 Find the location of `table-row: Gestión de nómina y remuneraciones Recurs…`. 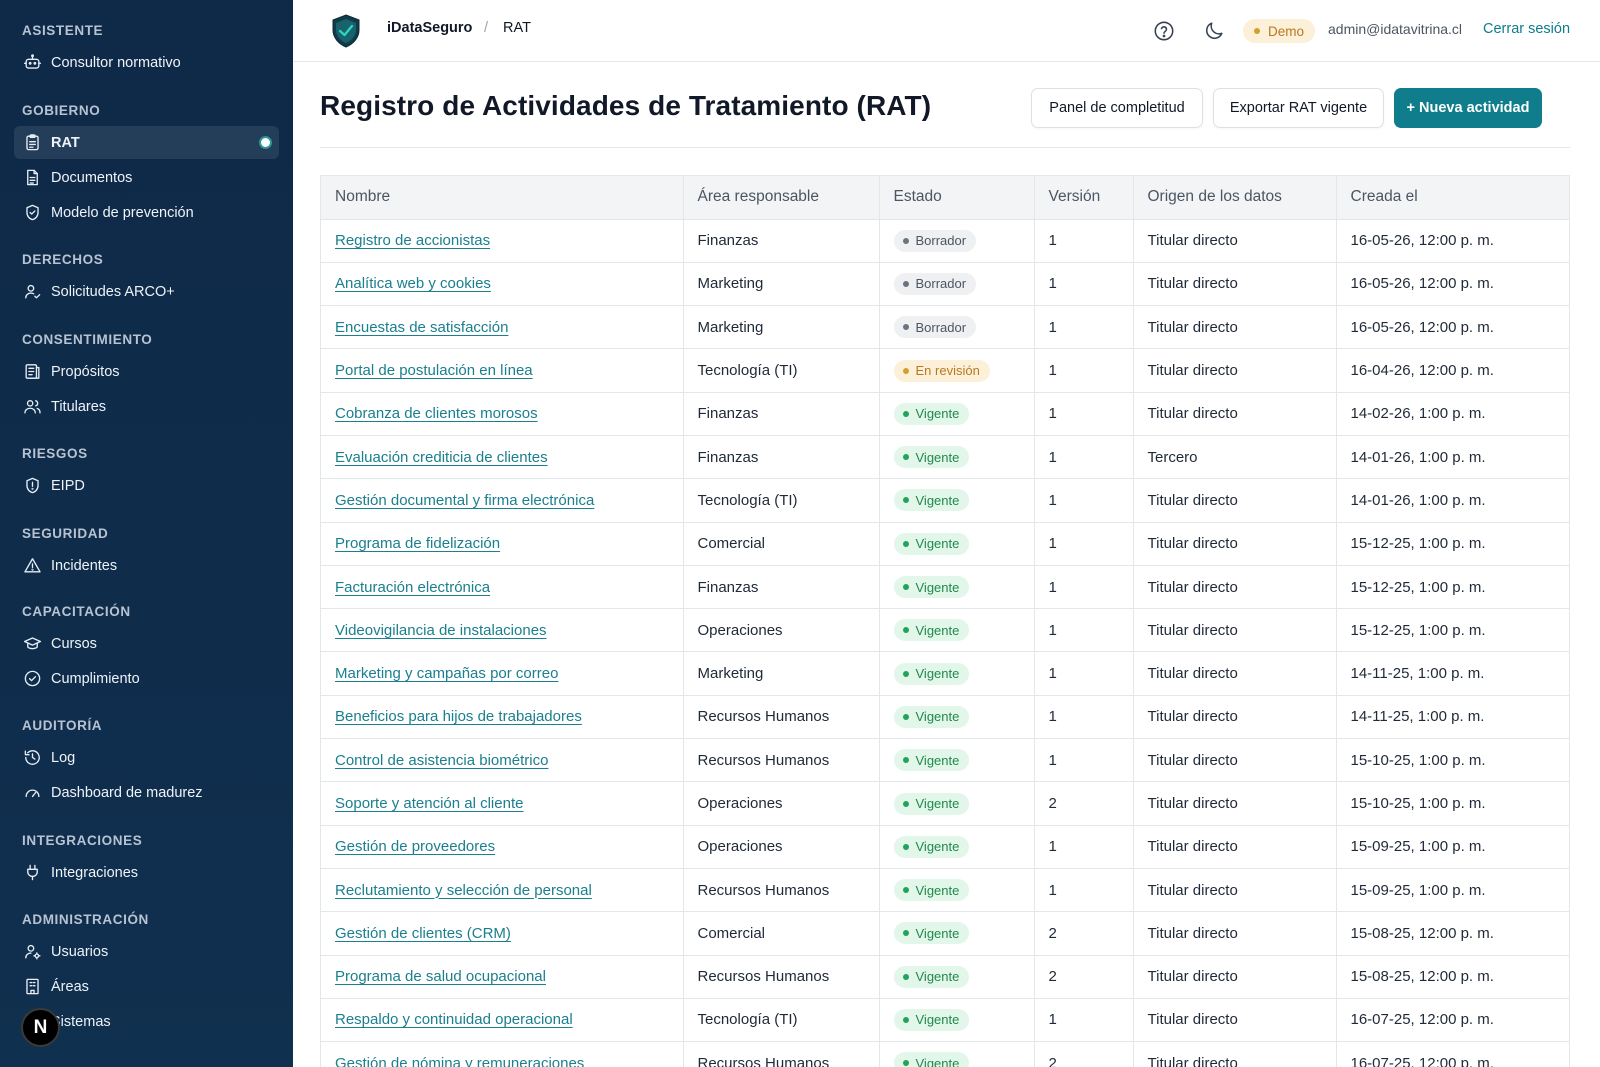

table-row: Gestión de nómina y remuneraciones Recurs… is located at coordinates (945, 1054).